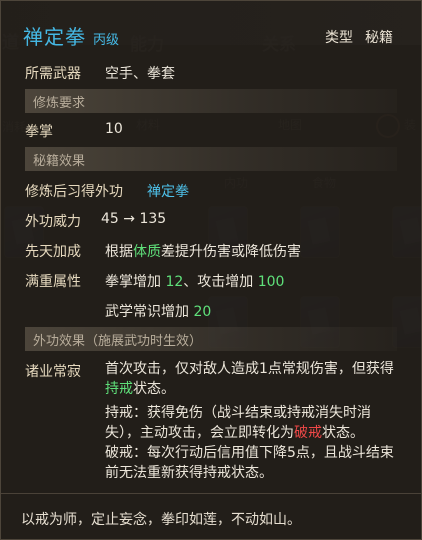  I want to click on section-requirements: 修炼要求, so click(211, 101).